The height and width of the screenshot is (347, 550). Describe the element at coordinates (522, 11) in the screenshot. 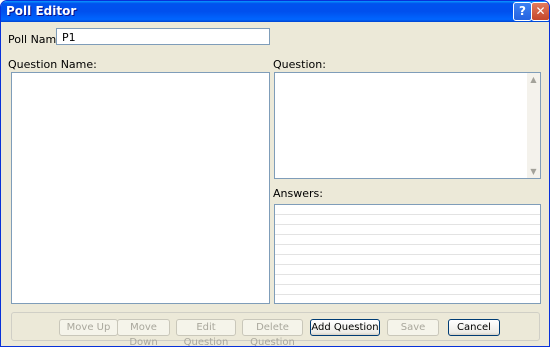

I see `help-icon: ?` at that location.